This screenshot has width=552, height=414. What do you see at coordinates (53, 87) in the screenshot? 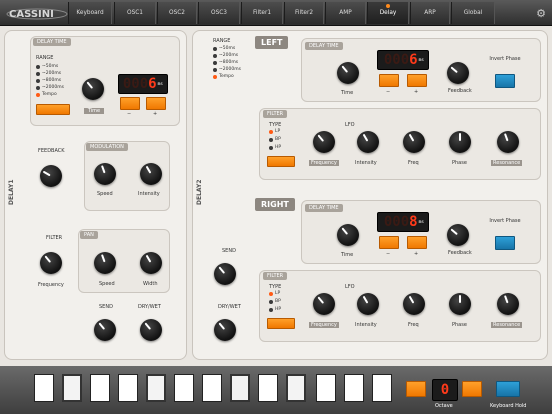
I see `range-option-label: ~2000ms` at bounding box center [53, 87].